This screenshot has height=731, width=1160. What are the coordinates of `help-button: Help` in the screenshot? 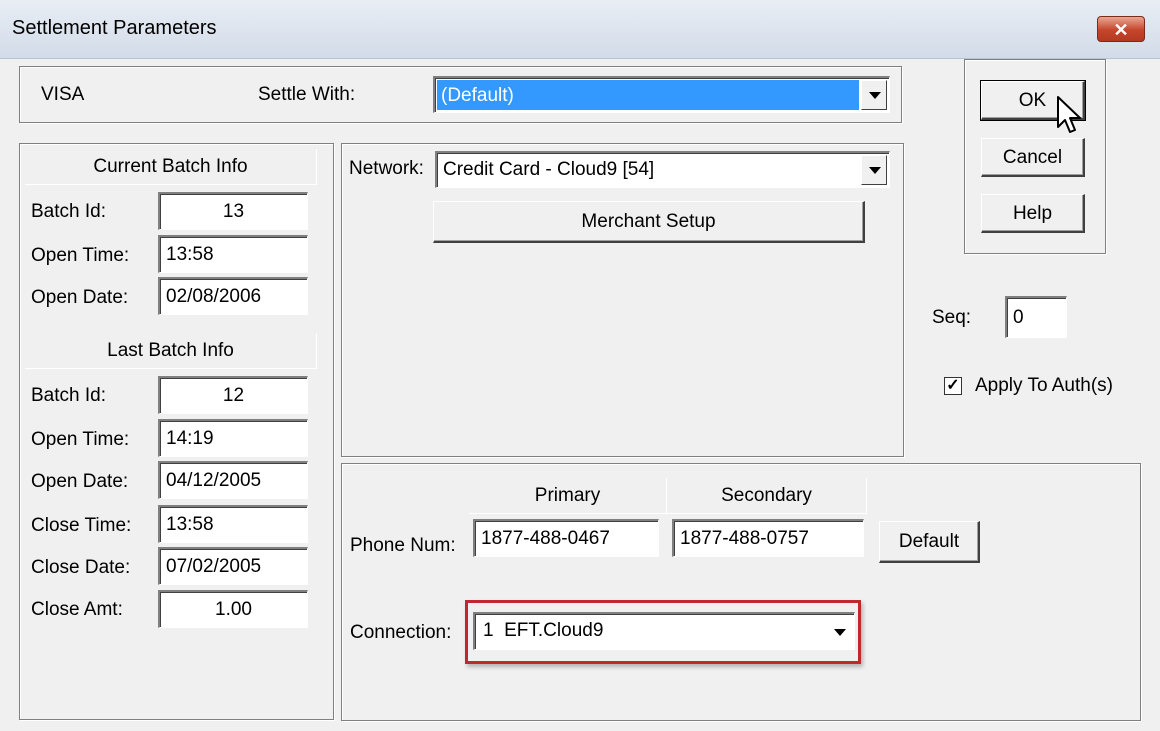 It's located at (1033, 213).